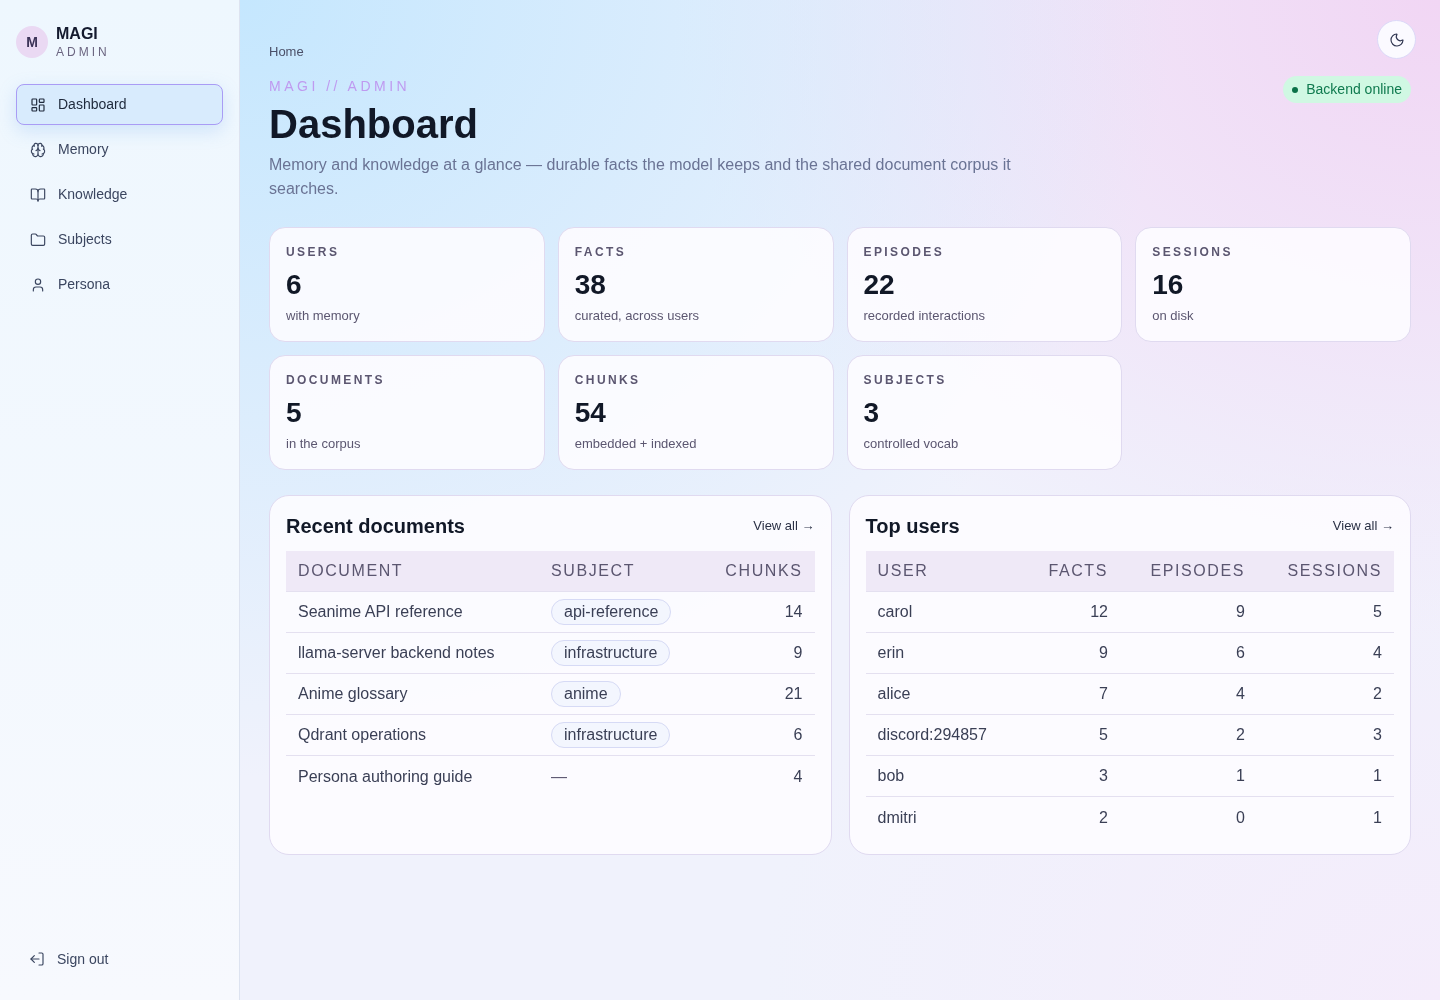 This screenshot has width=1440, height=1000. What do you see at coordinates (313, 252) in the screenshot?
I see `stat-label: USERS` at bounding box center [313, 252].